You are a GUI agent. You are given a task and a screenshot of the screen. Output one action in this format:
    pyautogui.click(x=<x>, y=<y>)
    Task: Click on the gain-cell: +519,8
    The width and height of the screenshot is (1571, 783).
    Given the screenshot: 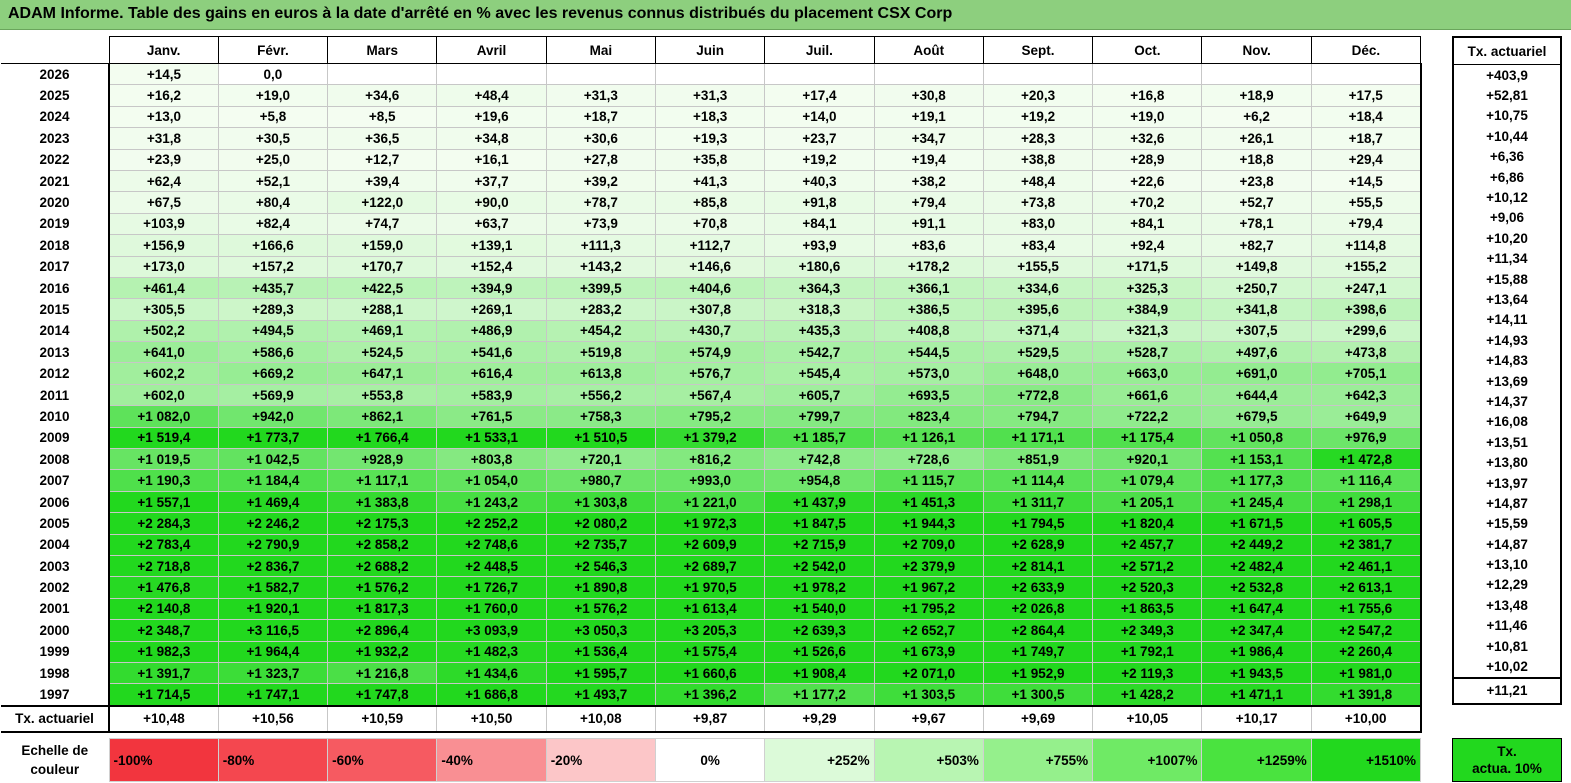 What is the action you would take?
    pyautogui.click(x=600, y=352)
    